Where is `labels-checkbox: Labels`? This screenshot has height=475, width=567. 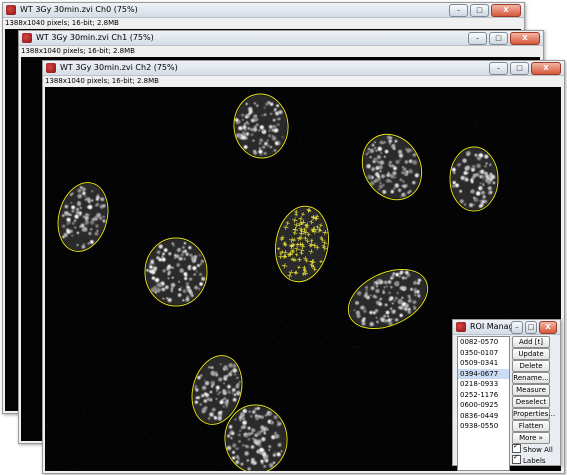 labels-checkbox: Labels is located at coordinates (529, 459).